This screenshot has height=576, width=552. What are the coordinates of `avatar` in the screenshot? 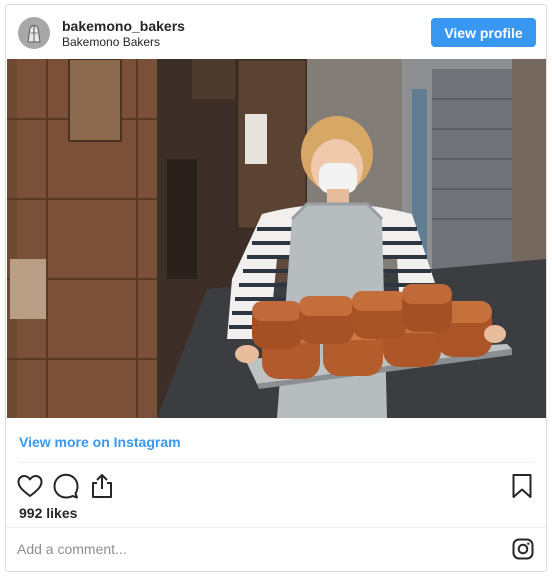 It's located at (34, 33).